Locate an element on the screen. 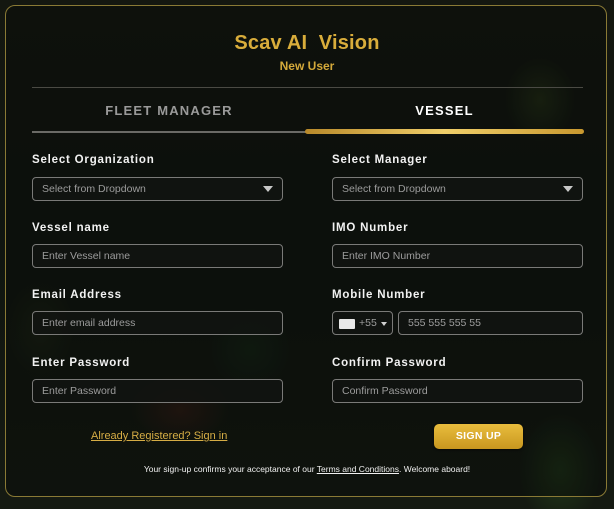 The width and height of the screenshot is (614, 509). vessel-name-input is located at coordinates (157, 256).